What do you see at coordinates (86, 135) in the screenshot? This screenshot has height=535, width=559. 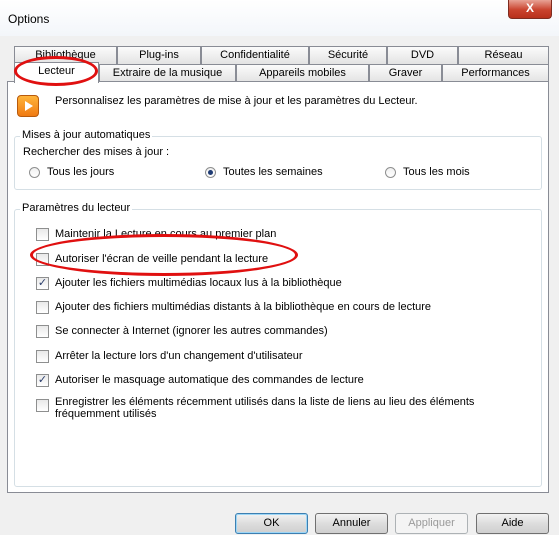 I see `updates-legend: Mises à jour automatiques` at bounding box center [86, 135].